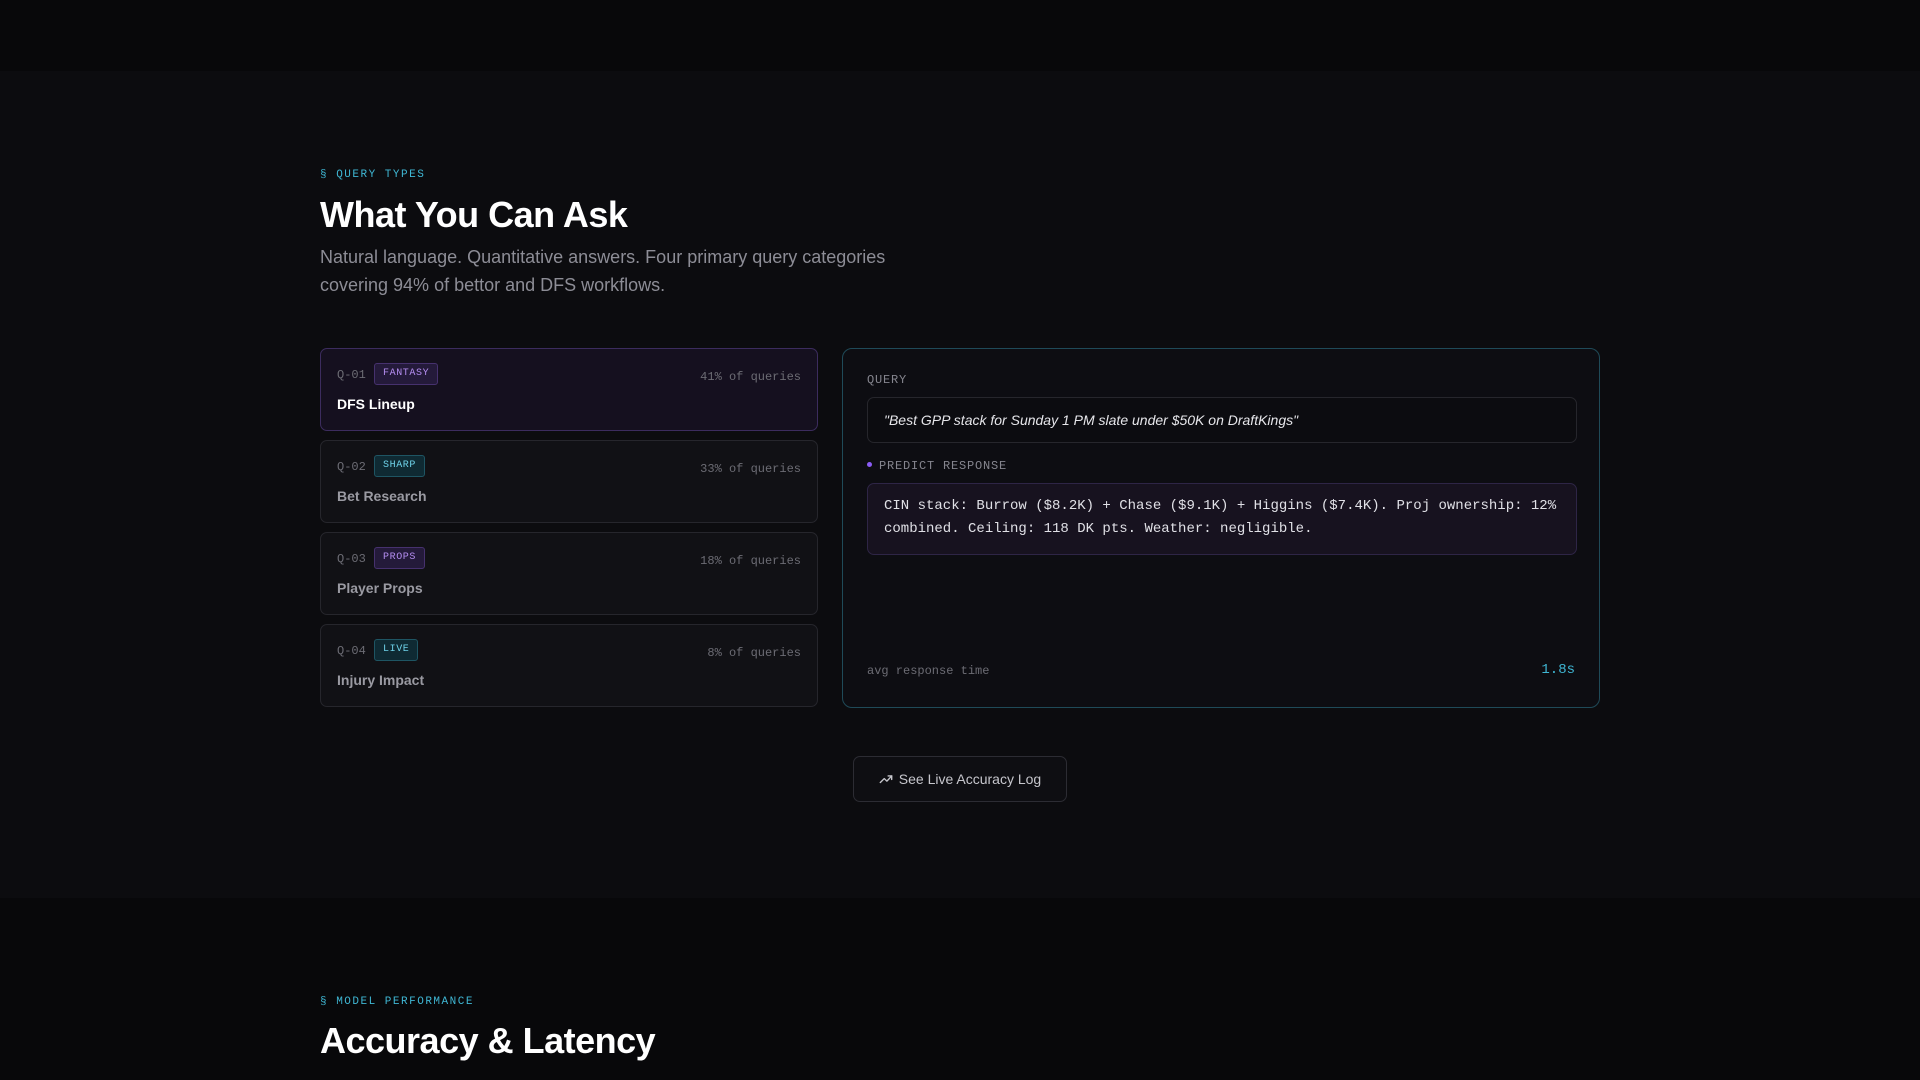 The width and height of the screenshot is (1920, 1080). What do you see at coordinates (970, 779) in the screenshot?
I see `cta-label: See Live Accuracy Log` at bounding box center [970, 779].